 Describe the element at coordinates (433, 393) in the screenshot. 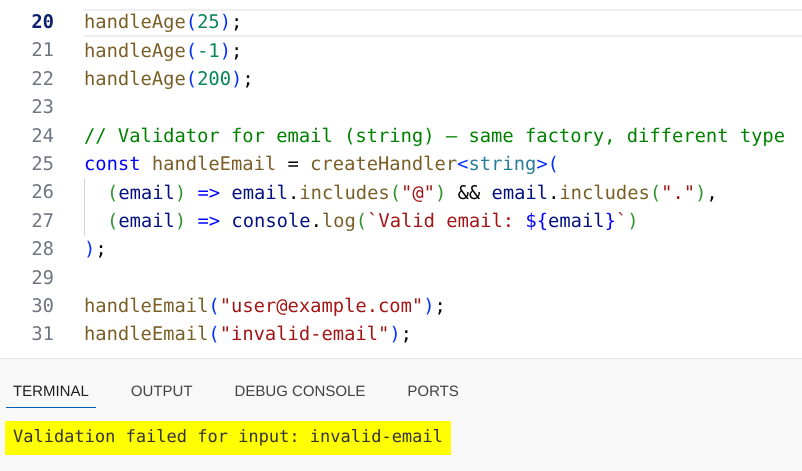

I see `panel-tab: PORTS` at that location.